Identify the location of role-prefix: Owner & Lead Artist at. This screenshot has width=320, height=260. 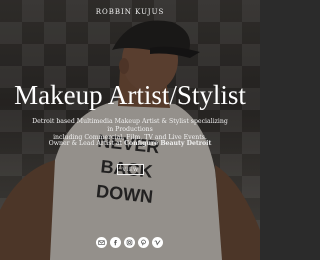
(86, 143).